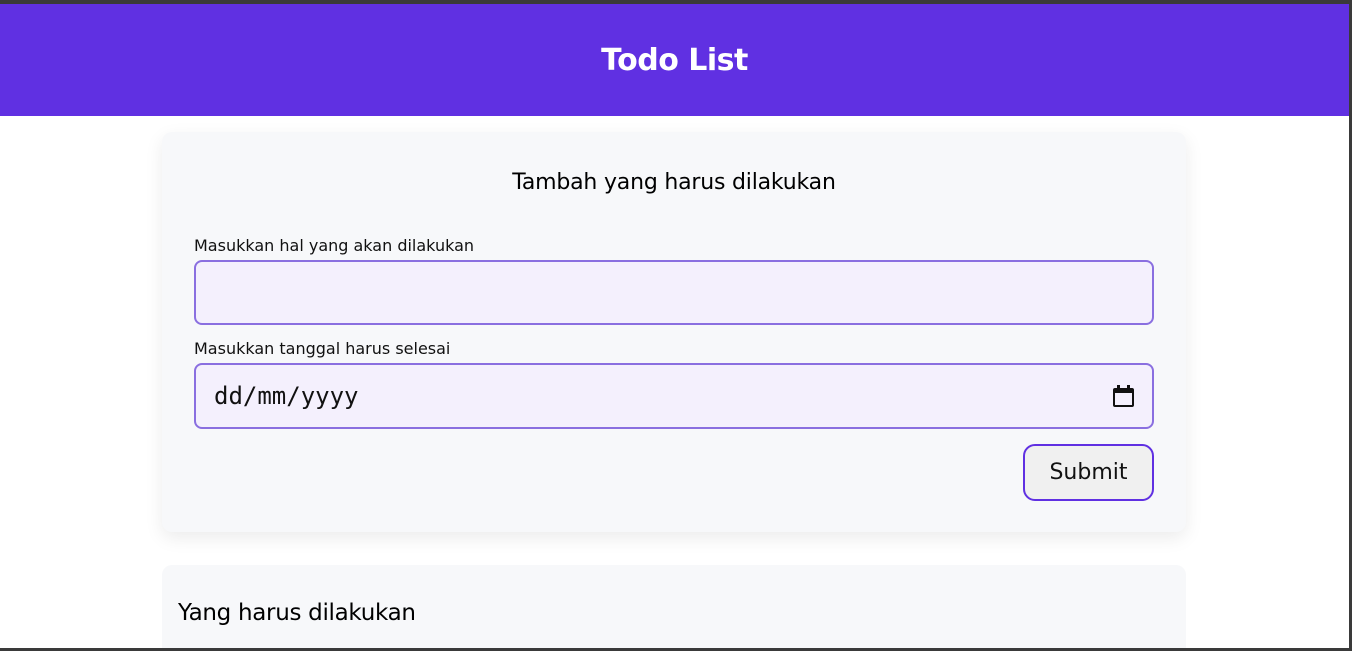 The image size is (1352, 651). What do you see at coordinates (286, 396) in the screenshot?
I see `date-placeholder: dd/mm/yyyy` at bounding box center [286, 396].